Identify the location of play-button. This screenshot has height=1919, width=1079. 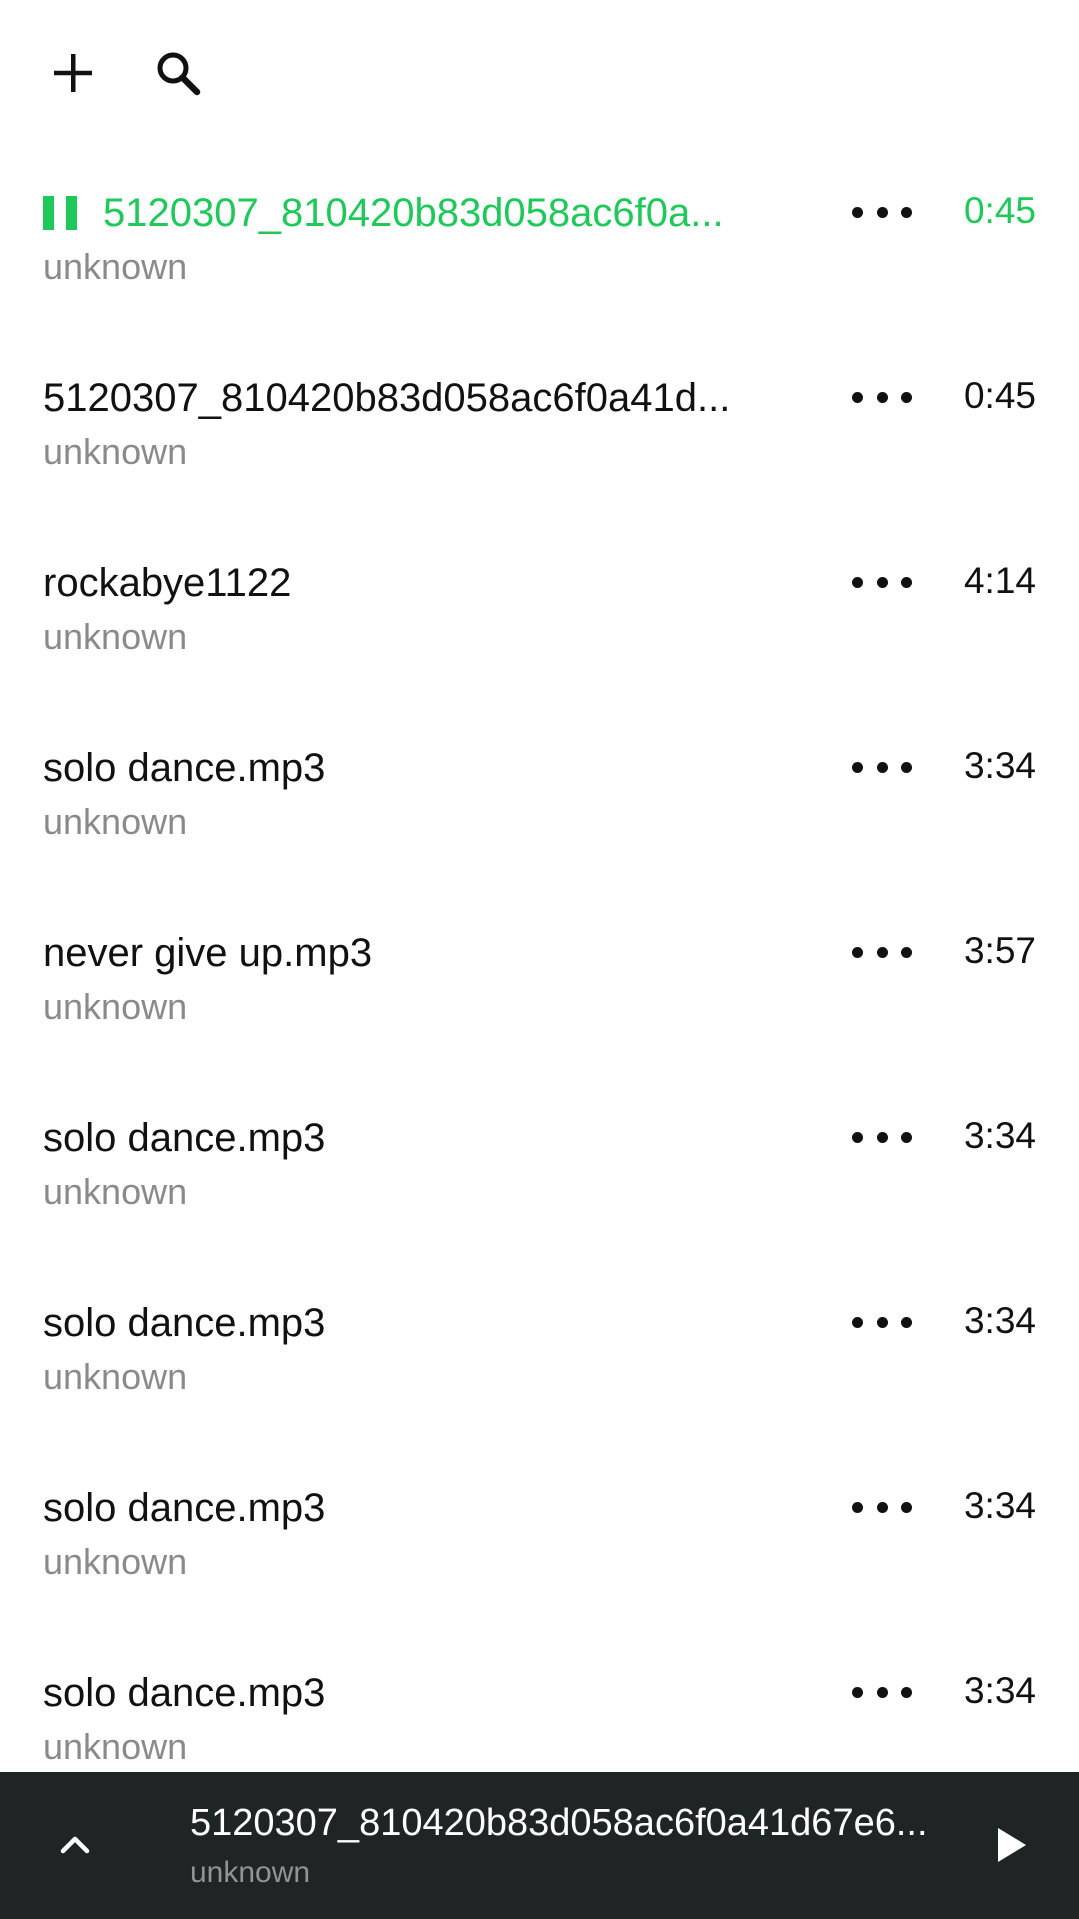
(1010, 1845).